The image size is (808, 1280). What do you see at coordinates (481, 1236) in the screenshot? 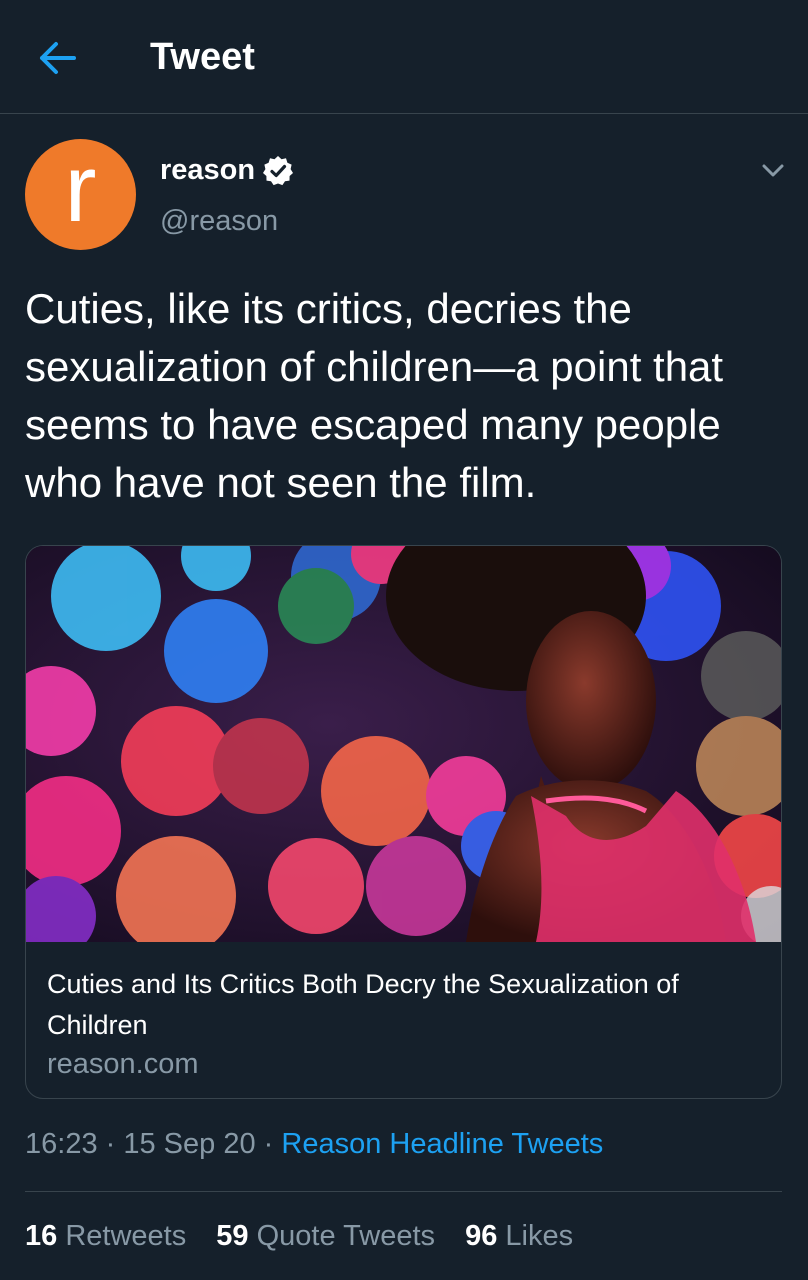
I see `likes-count: 96` at bounding box center [481, 1236].